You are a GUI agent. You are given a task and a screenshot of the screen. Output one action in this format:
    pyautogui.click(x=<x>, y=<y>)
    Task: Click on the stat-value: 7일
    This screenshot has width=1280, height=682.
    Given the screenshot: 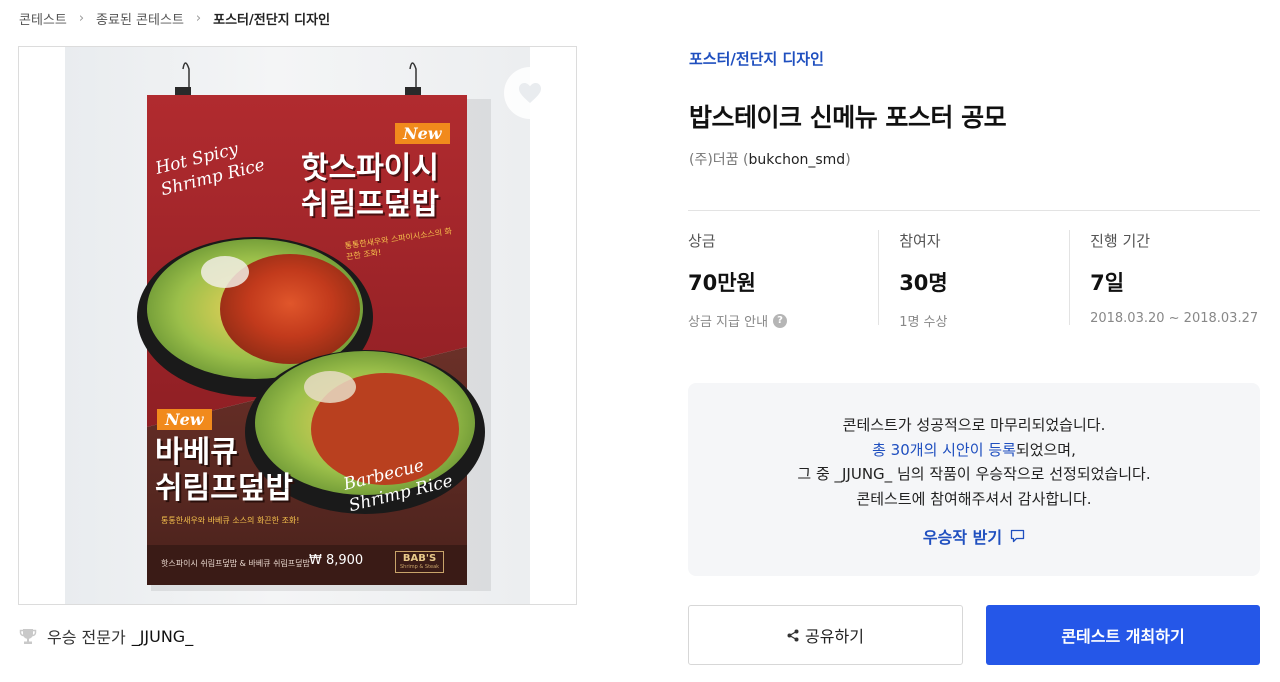 What is the action you would take?
    pyautogui.click(x=1107, y=283)
    